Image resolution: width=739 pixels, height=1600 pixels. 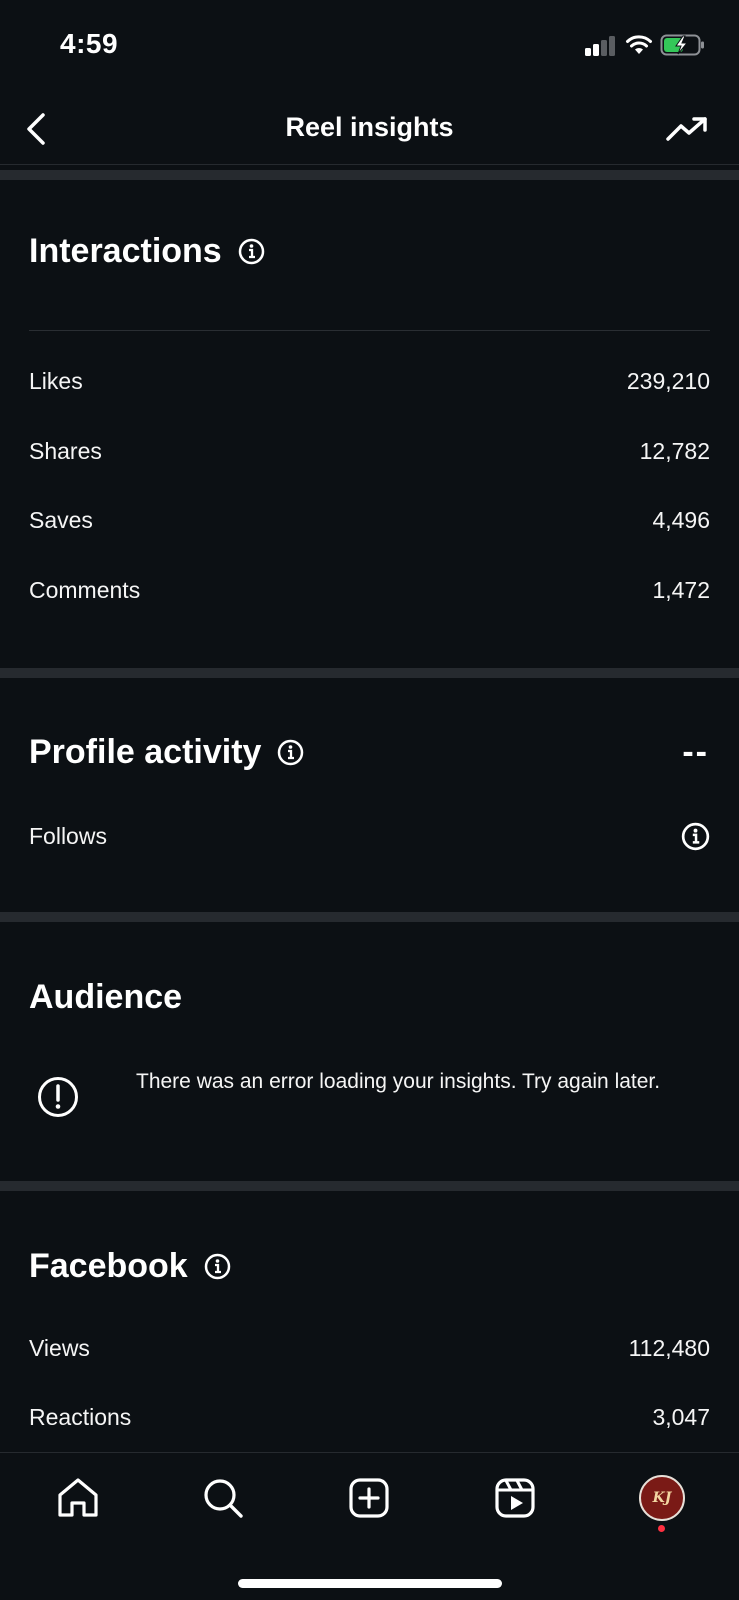 What do you see at coordinates (85, 589) in the screenshot?
I see `metric-label: Comments` at bounding box center [85, 589].